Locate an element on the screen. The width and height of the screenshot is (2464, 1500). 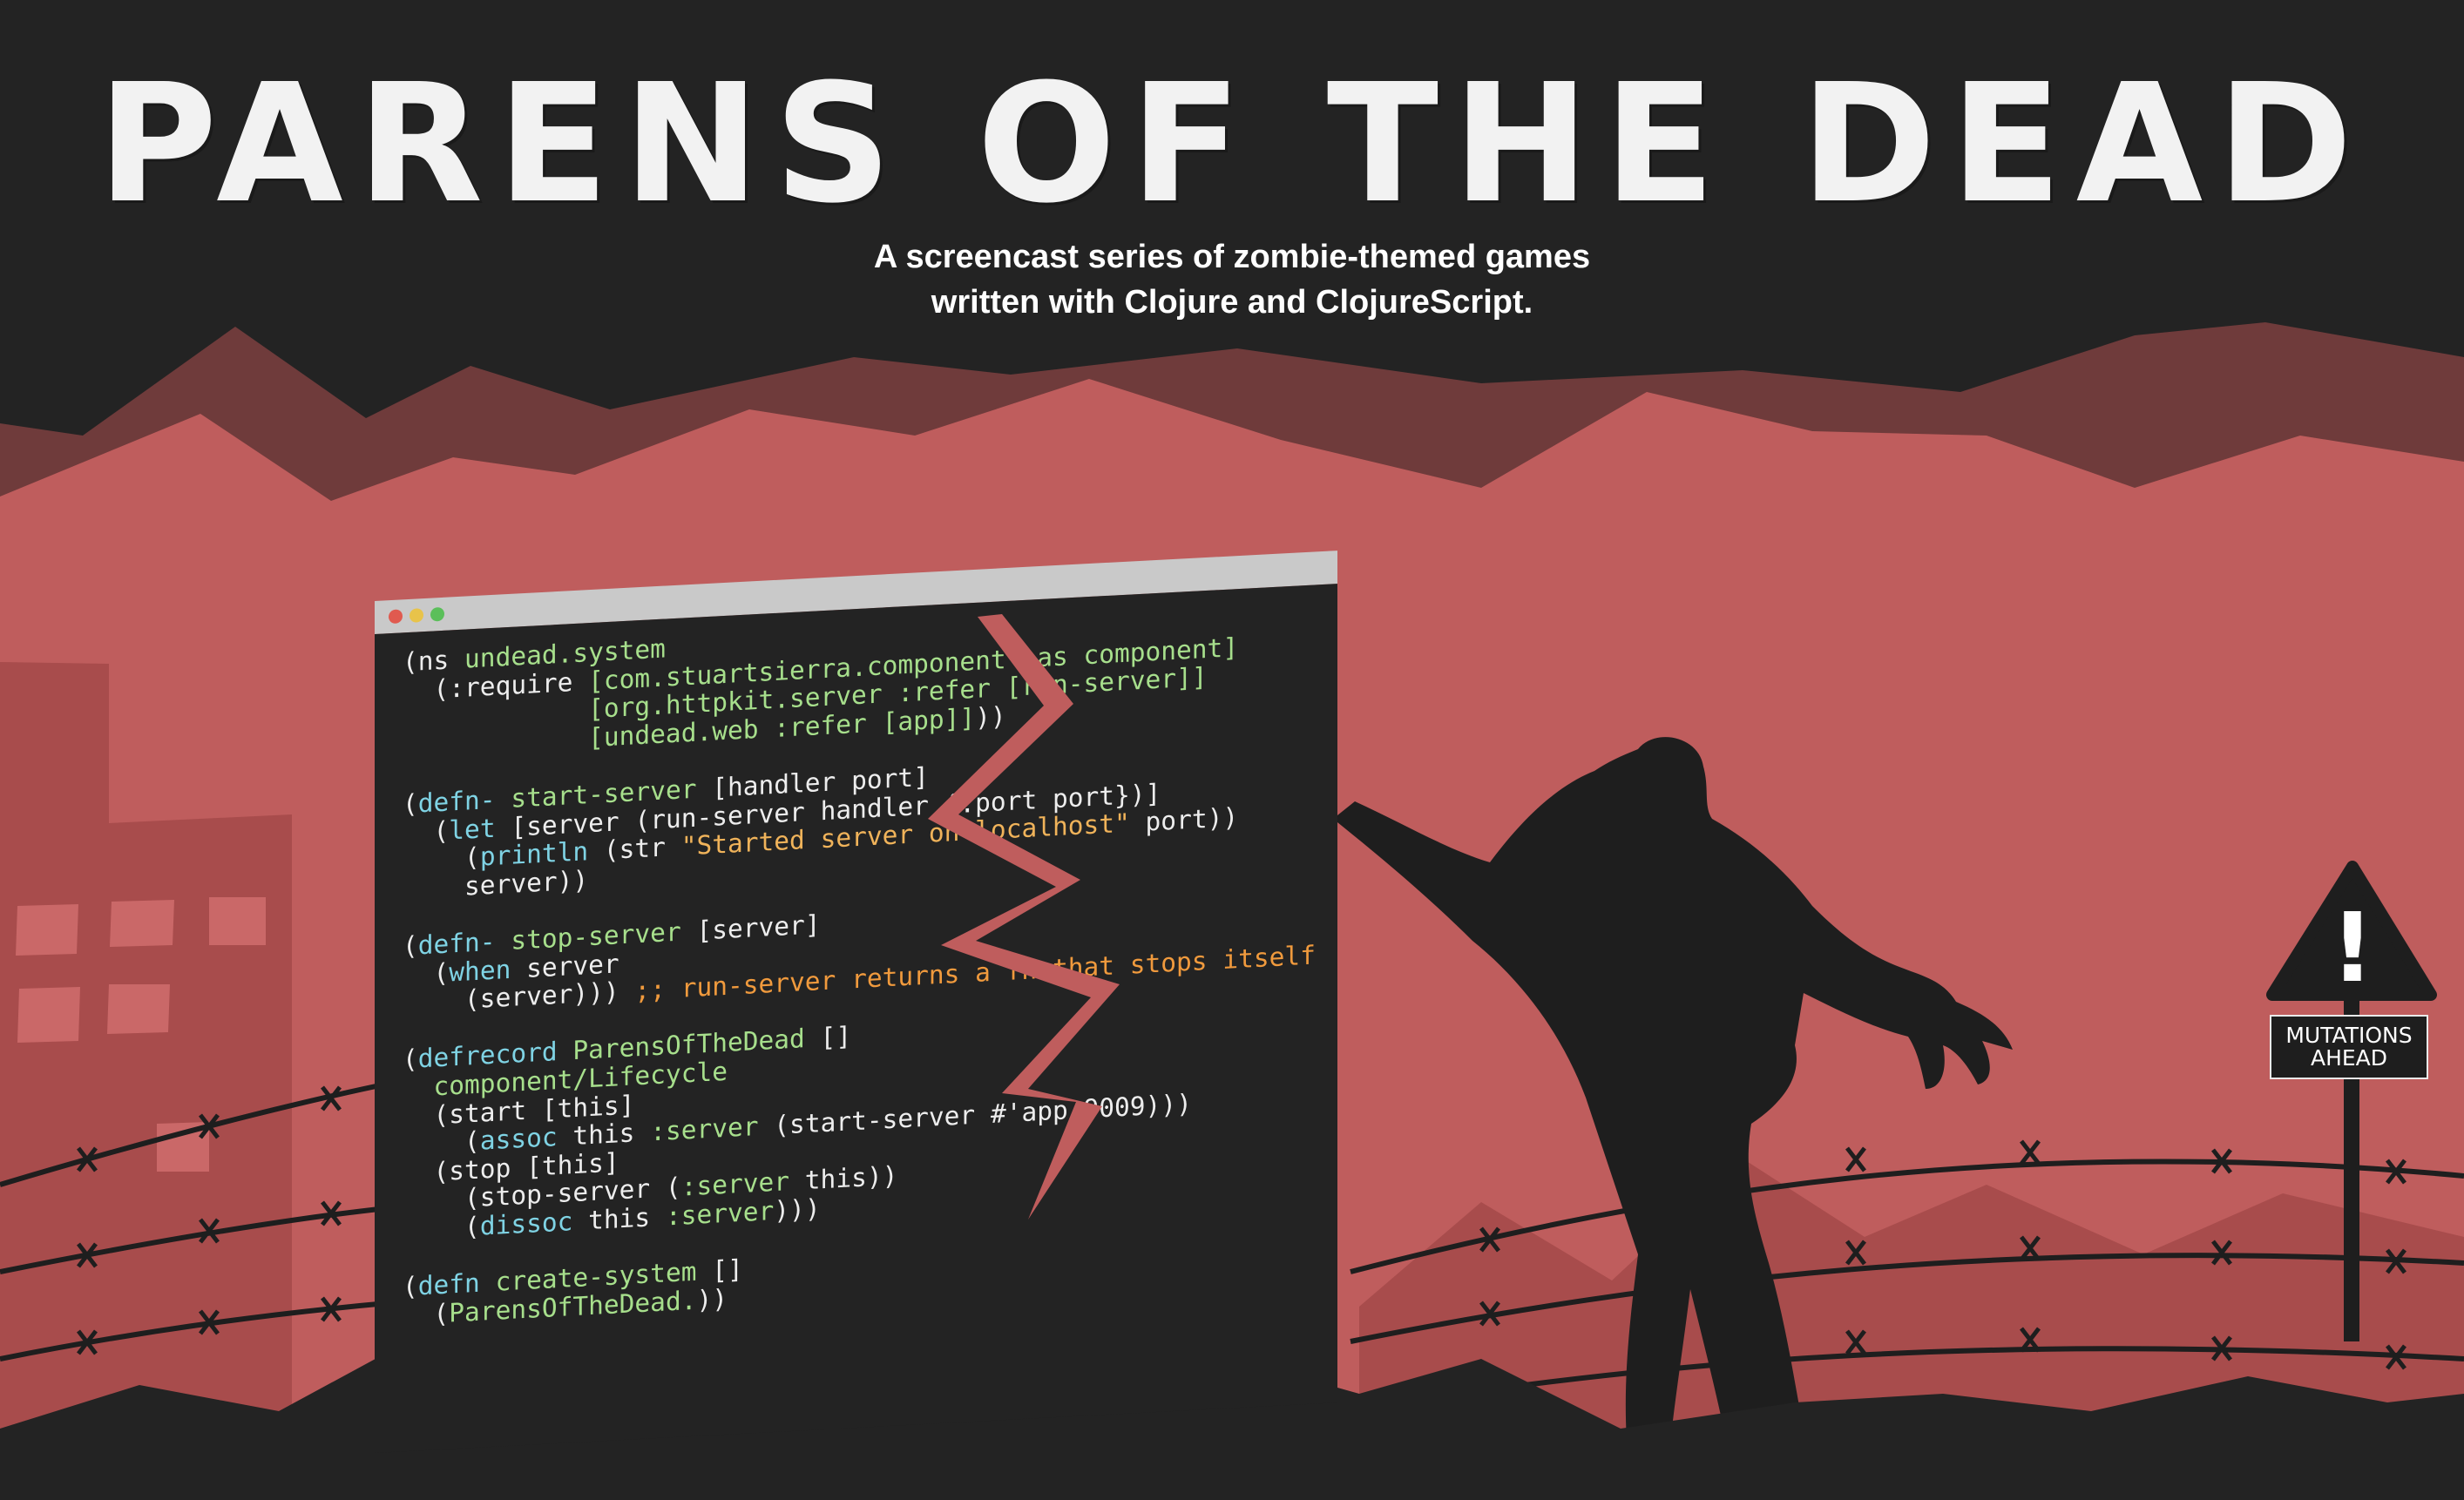
sign-line-1: MUTATIONS is located at coordinates (2349, 1035).